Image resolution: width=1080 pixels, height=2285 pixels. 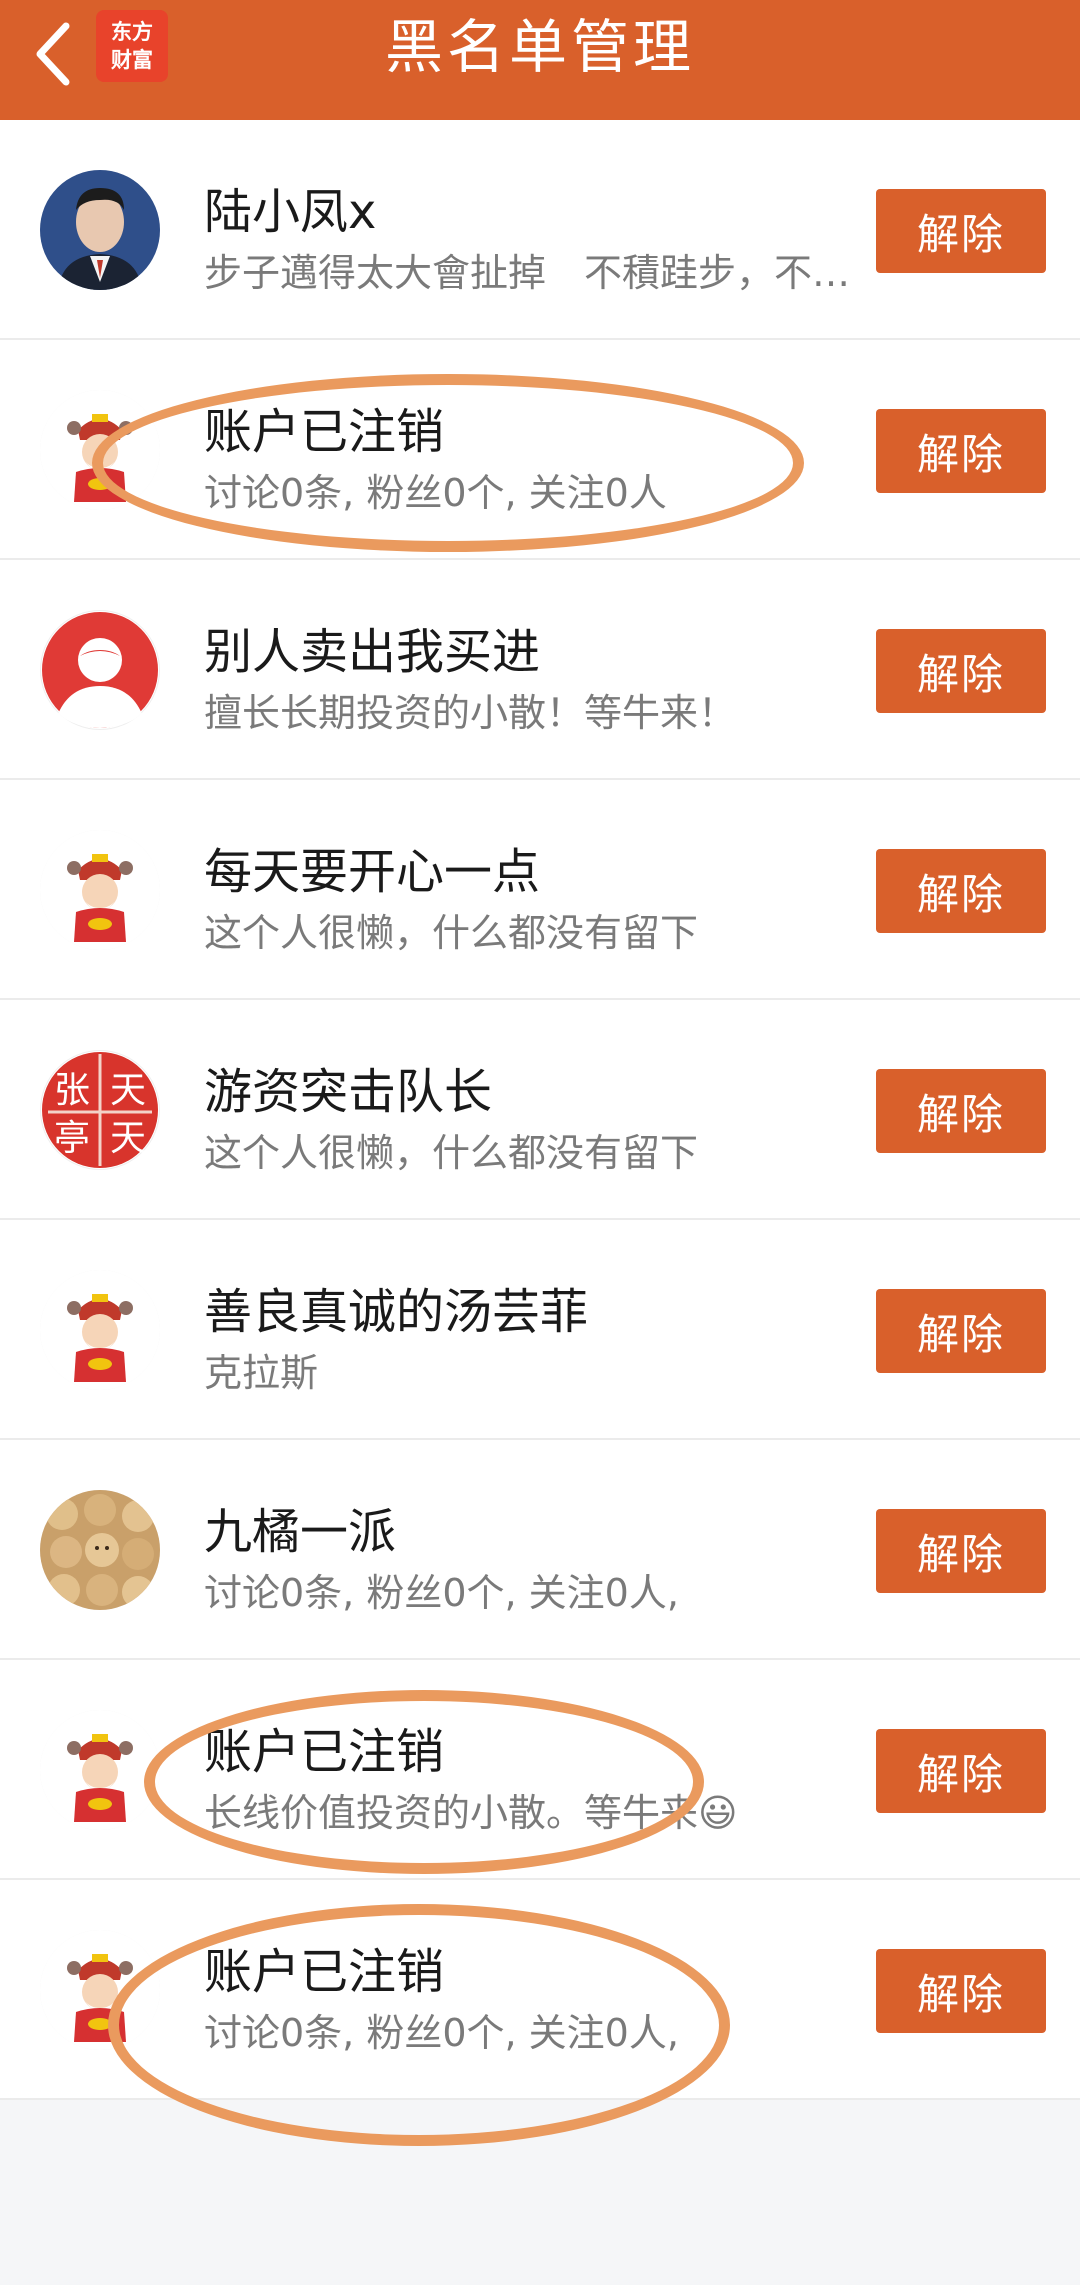 I want to click on user-description: 步子邁得太大會扯掉 不積跬步，不能走到千里, so click(x=540, y=273).